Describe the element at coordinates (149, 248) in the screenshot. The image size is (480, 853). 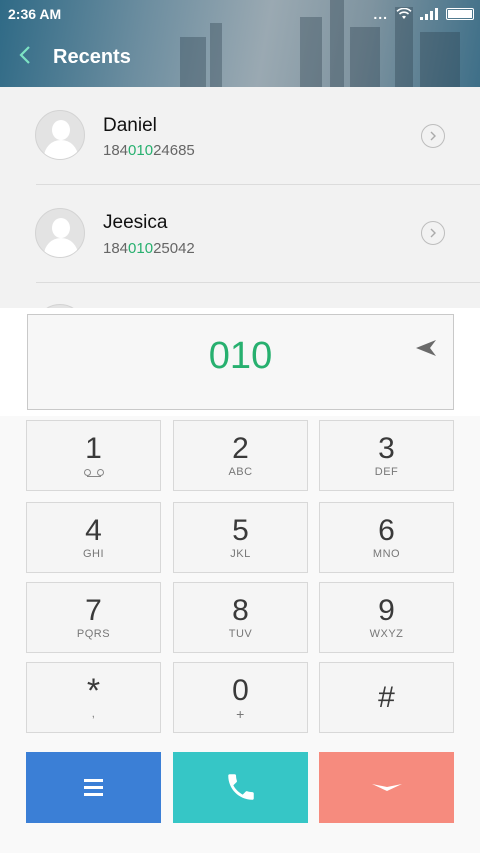
I see `contact-number: 18401025042` at that location.